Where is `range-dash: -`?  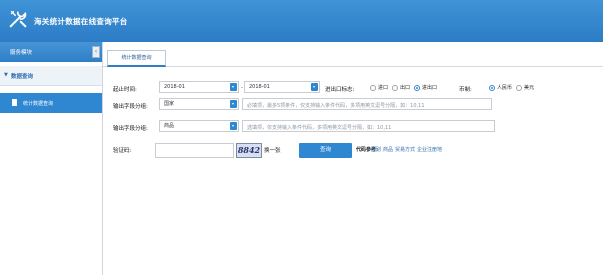
range-dash: - is located at coordinates (242, 88).